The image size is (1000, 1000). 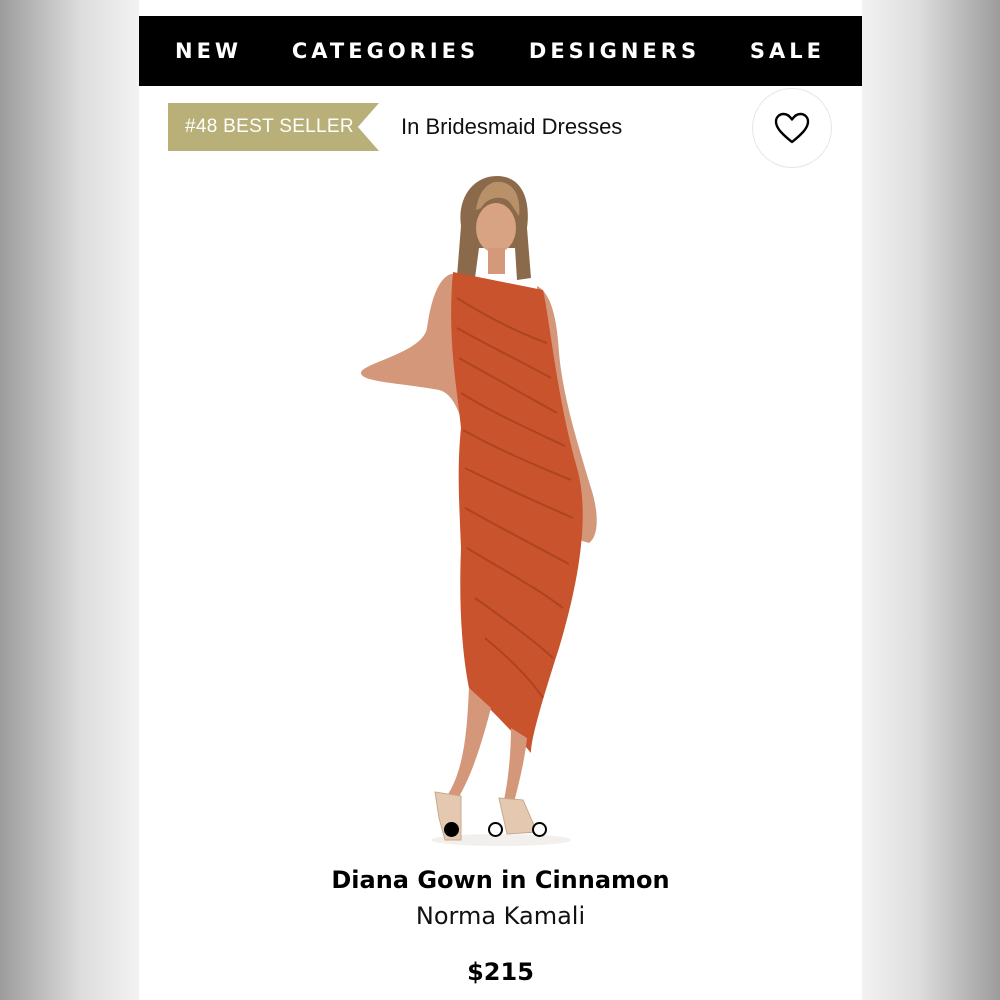 I want to click on heart-icon, so click(x=792, y=128).